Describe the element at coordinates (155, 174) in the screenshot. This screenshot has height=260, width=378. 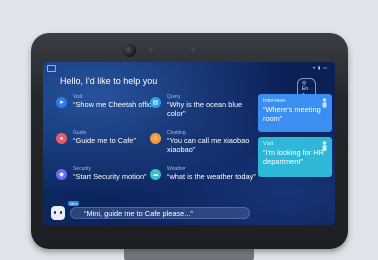
I see `cloud-icon: ☁` at that location.